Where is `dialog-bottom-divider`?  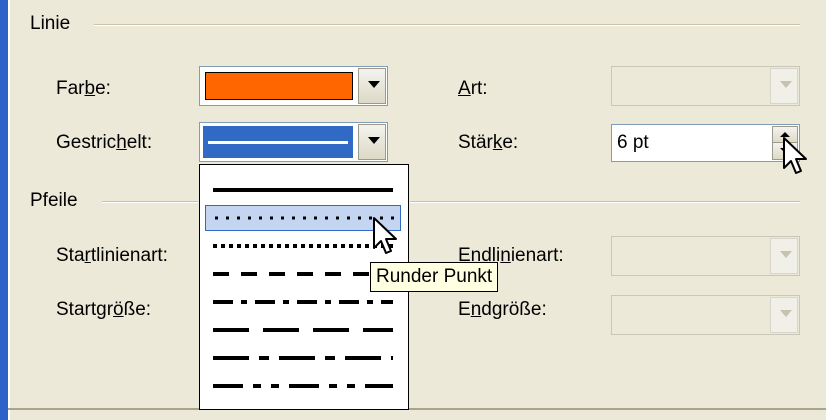 dialog-bottom-divider is located at coordinates (417, 409).